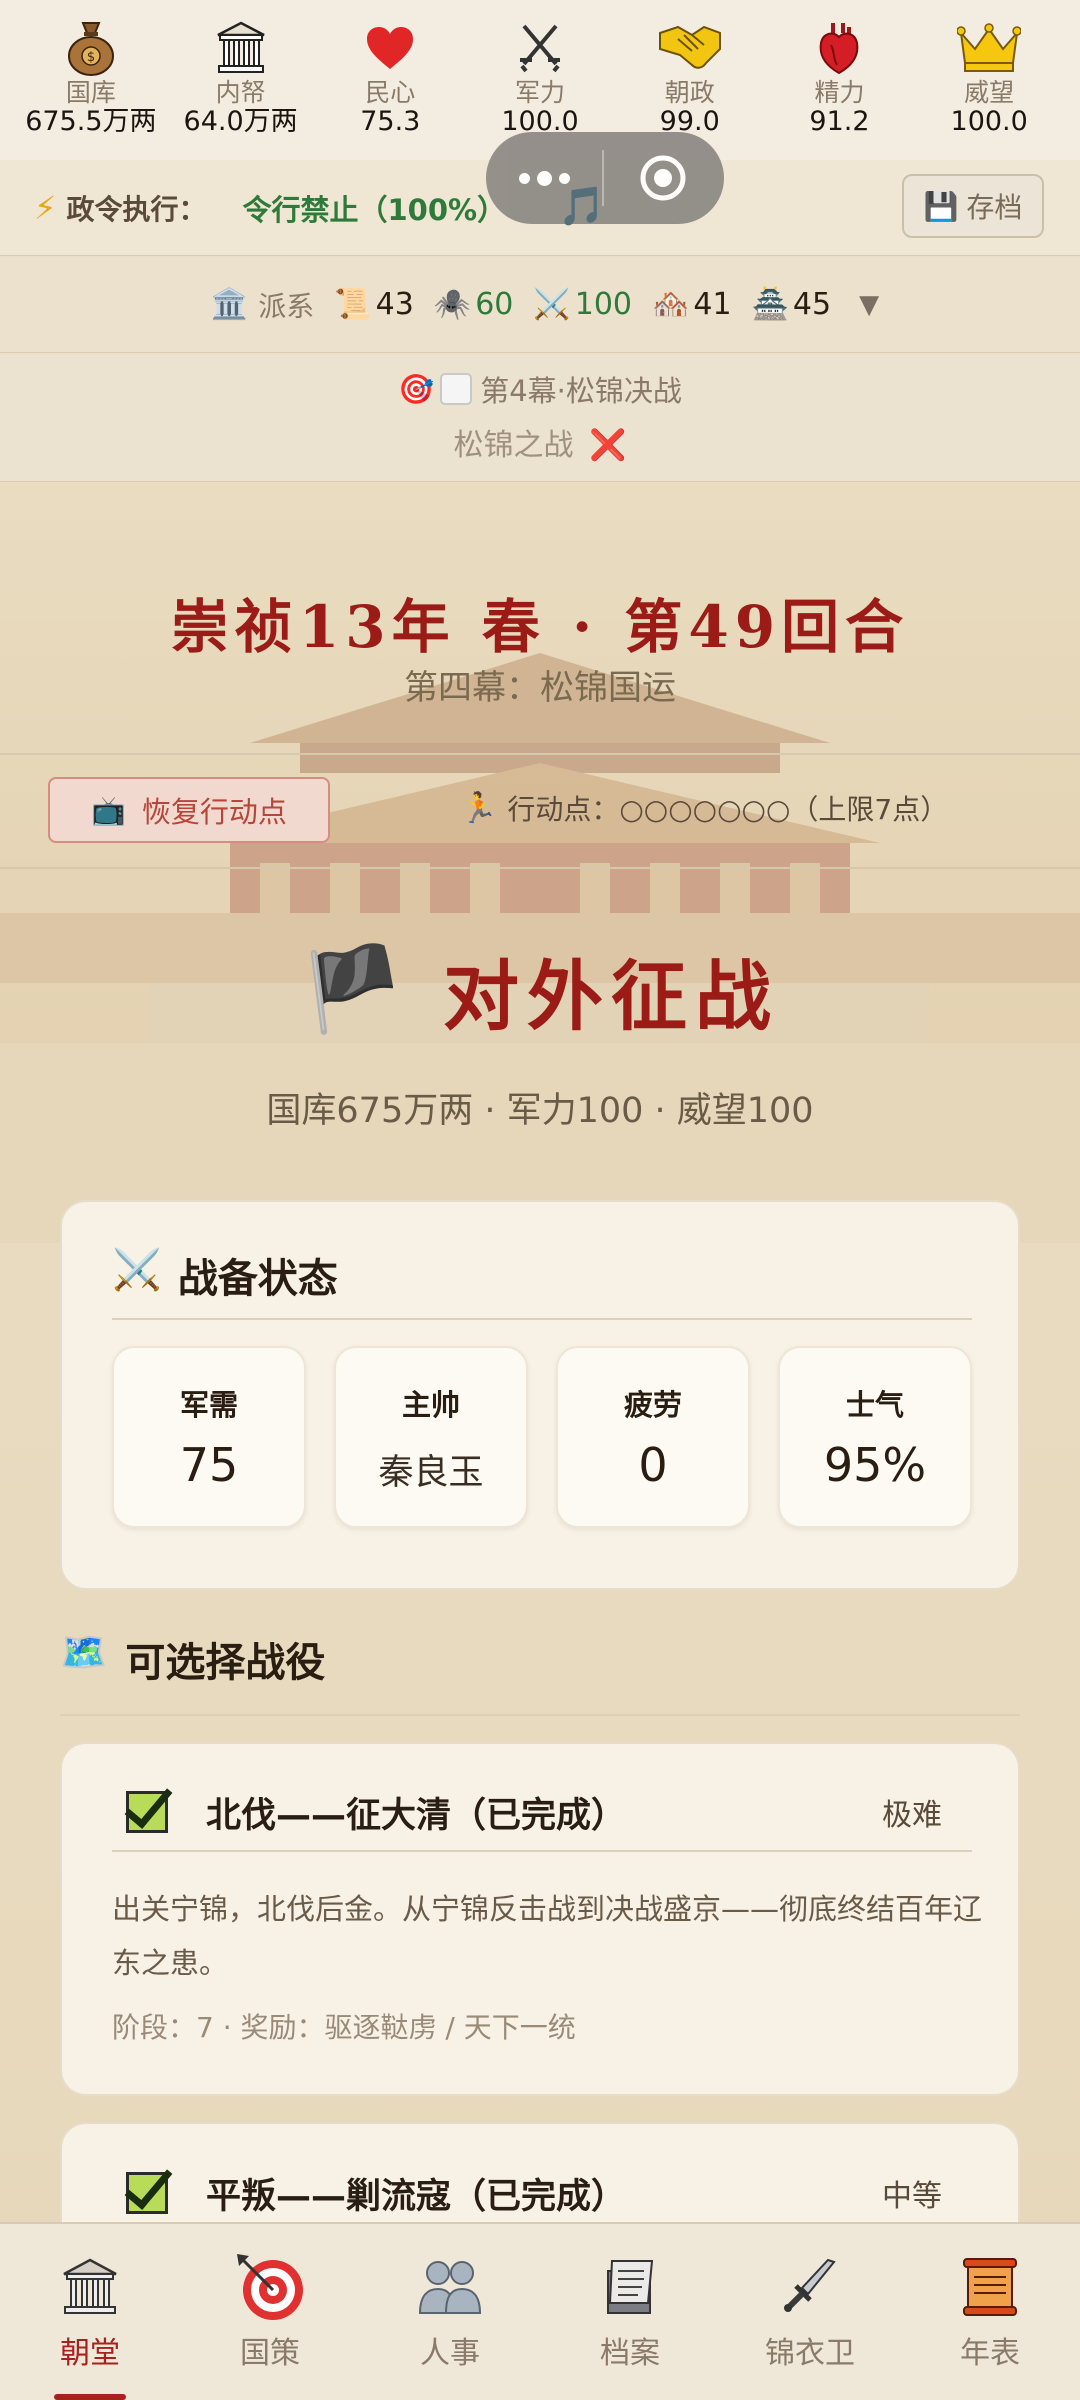 The image size is (1080, 2400). I want to click on stat-value: 75.3, so click(390, 121).